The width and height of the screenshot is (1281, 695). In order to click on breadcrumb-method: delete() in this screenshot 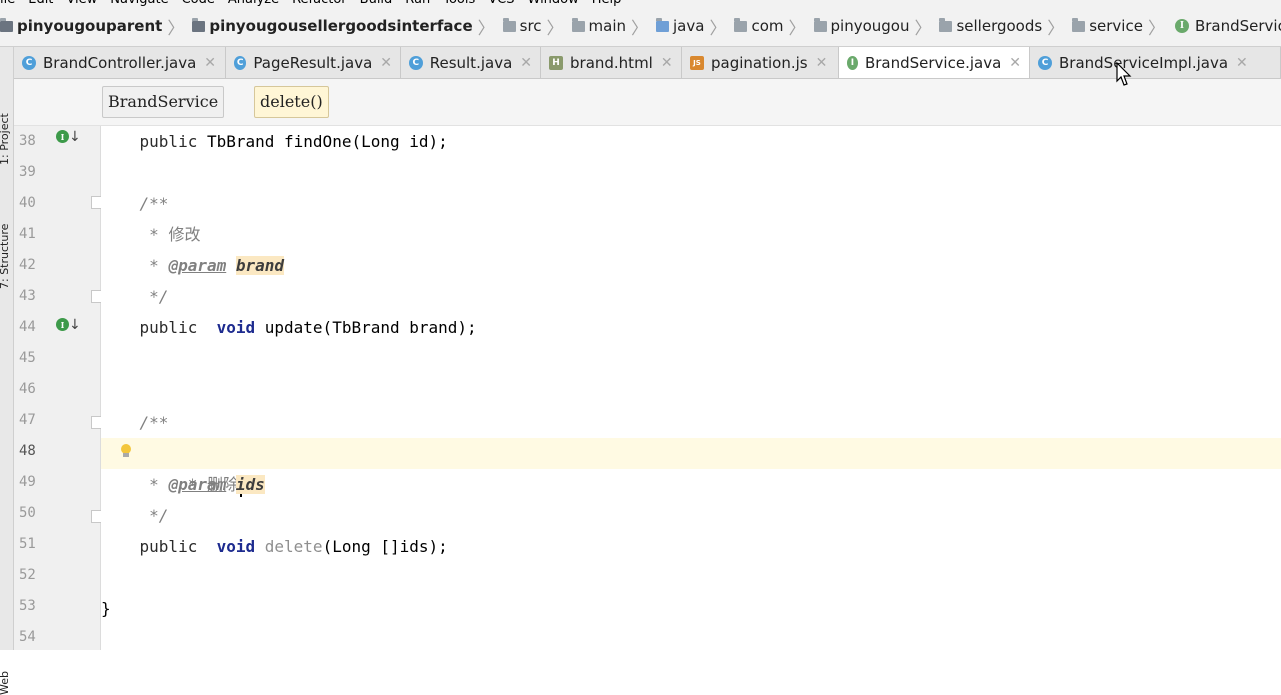, I will do `click(291, 102)`.